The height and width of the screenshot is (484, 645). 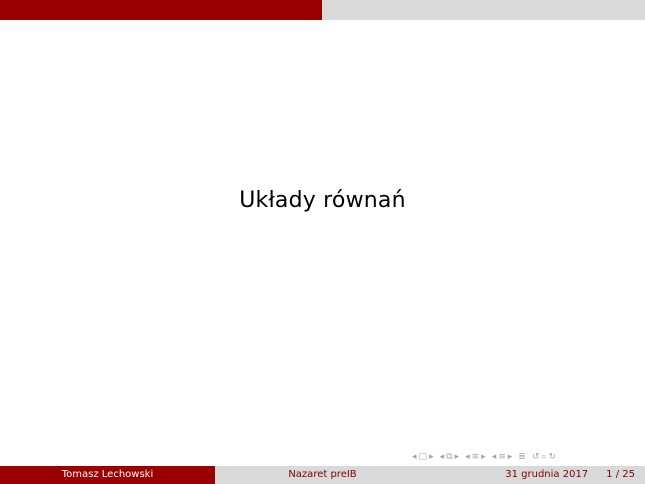 What do you see at coordinates (552, 457) in the screenshot?
I see `undo-icon: ↻` at bounding box center [552, 457].